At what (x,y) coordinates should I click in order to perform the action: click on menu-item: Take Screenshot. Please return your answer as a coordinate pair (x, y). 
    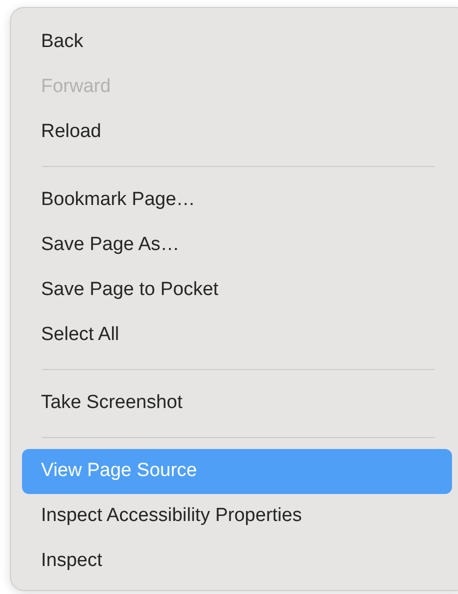
    Looking at the image, I should click on (237, 403).